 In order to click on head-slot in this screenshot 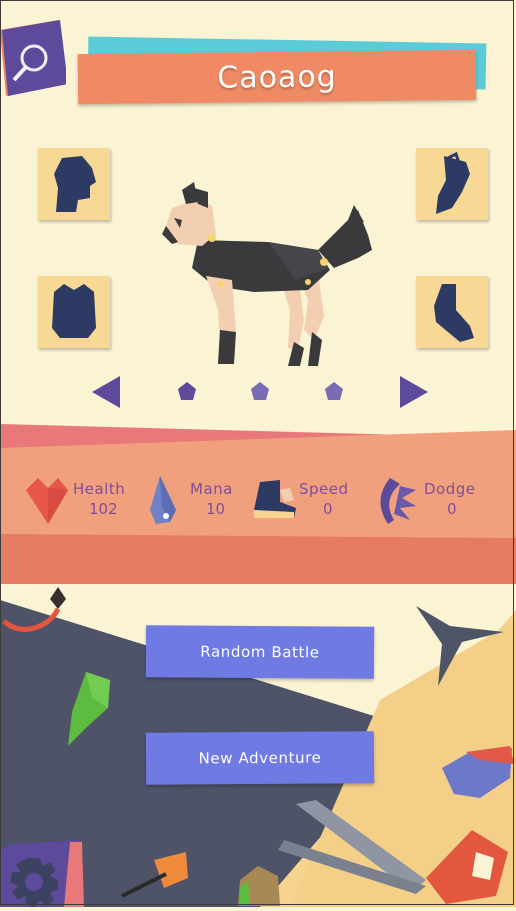, I will do `click(74, 184)`.